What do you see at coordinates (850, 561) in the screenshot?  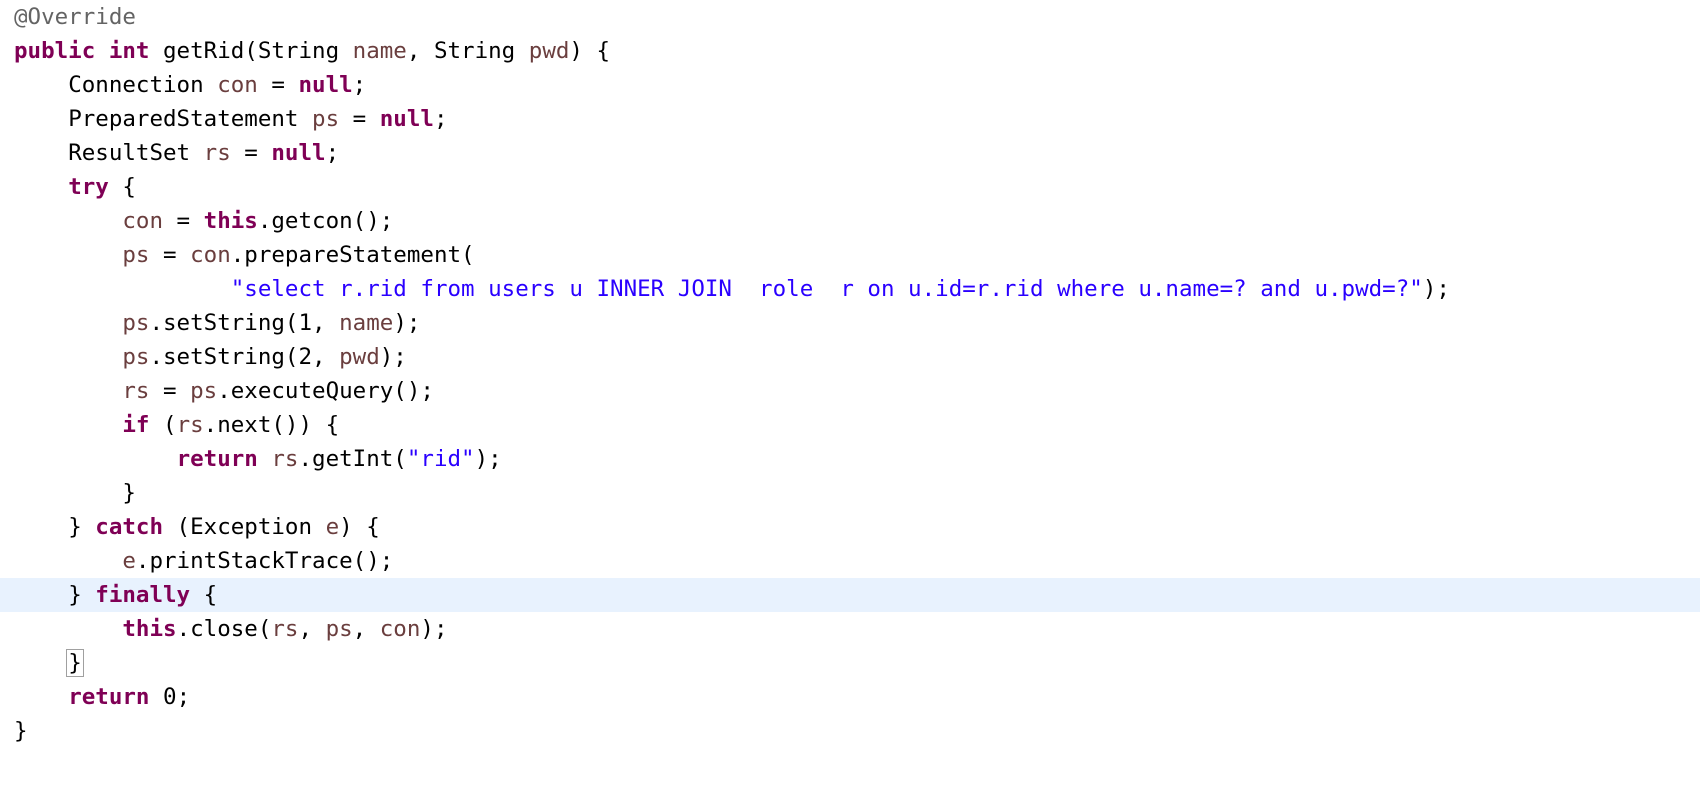 I see `code-line: e.printStackTrace();` at bounding box center [850, 561].